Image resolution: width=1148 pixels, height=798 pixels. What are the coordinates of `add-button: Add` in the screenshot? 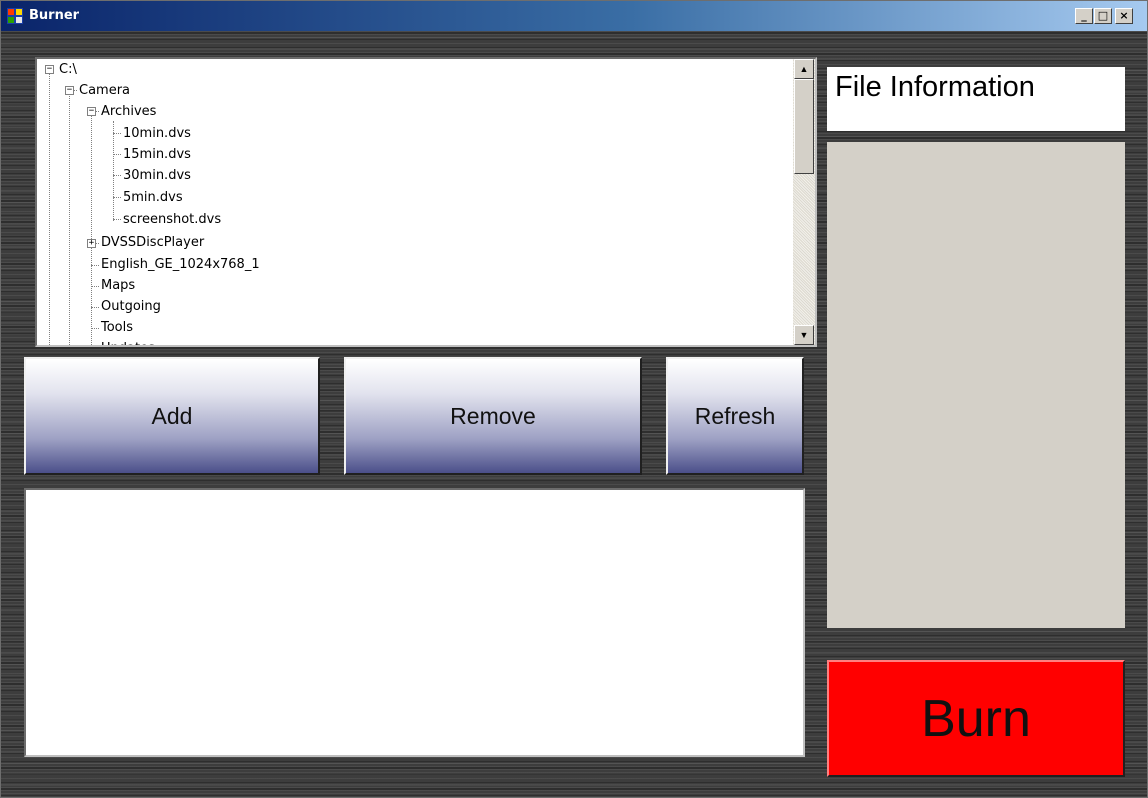 It's located at (172, 416).